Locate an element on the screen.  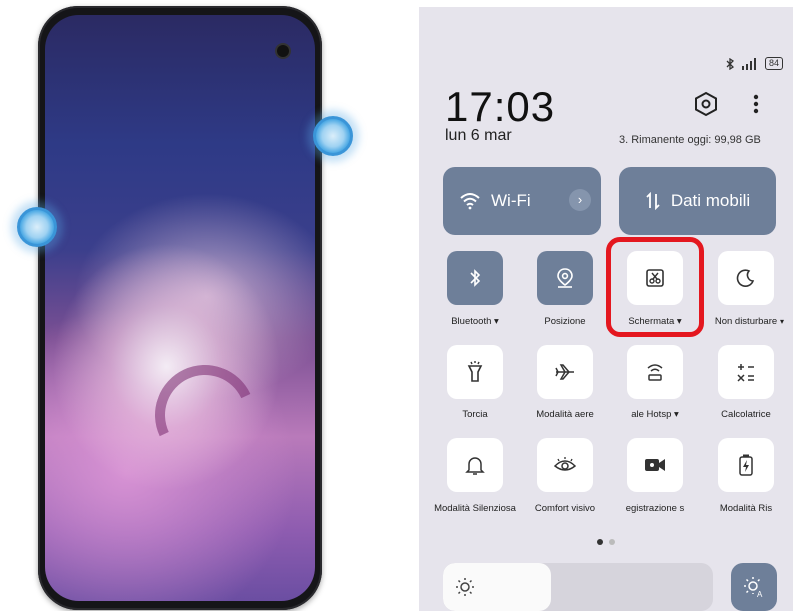
airplane-icon is located at coordinates (564, 372).